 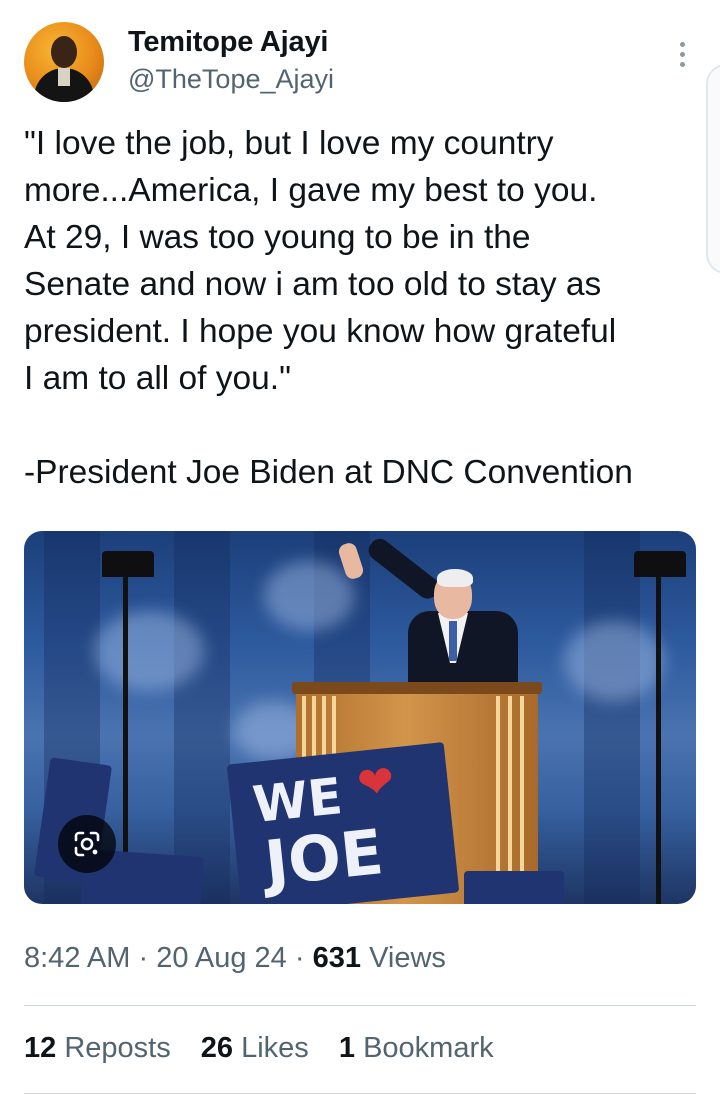 What do you see at coordinates (713, 169) in the screenshot?
I see `side-panel-edge` at bounding box center [713, 169].